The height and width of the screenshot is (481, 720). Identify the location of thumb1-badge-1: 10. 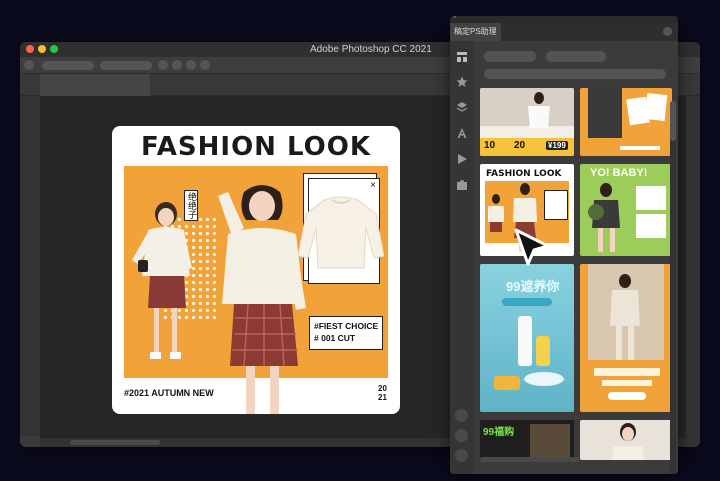
(490, 145).